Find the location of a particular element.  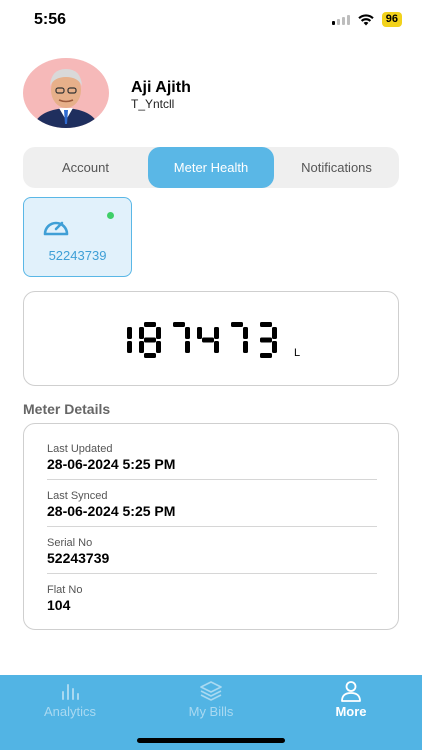

tab-account: Account is located at coordinates (85, 167).